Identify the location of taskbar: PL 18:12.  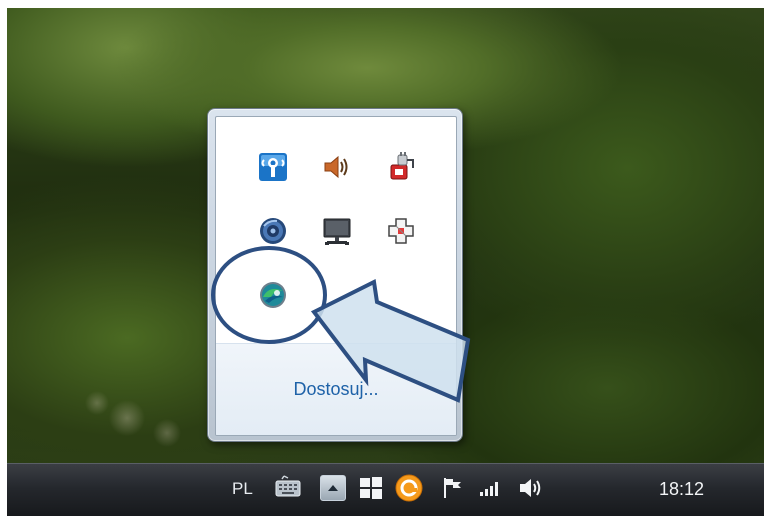
(385, 489).